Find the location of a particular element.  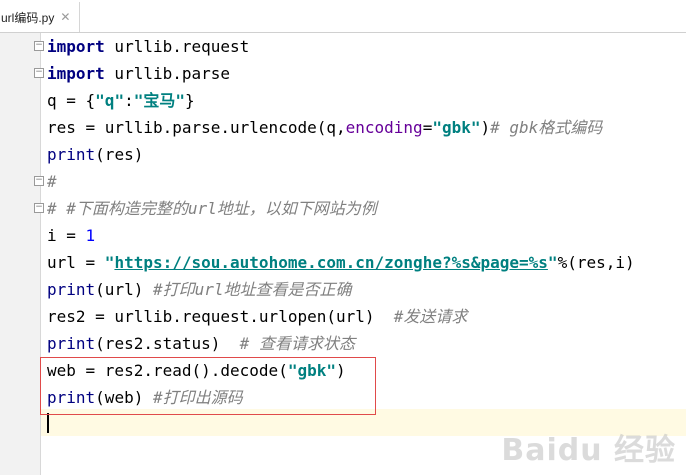

code-line: print(res2.status) # 查看请求状态 is located at coordinates (201, 343).